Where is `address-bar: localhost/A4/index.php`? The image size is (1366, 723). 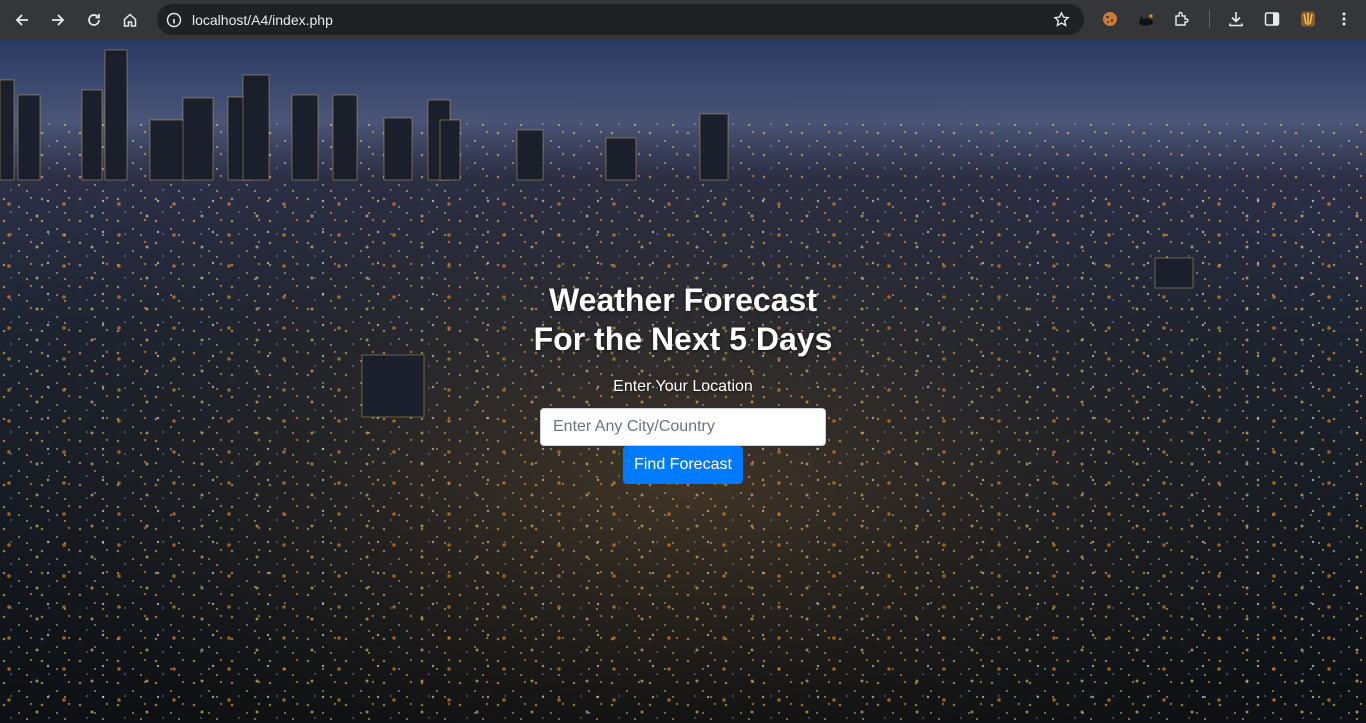 address-bar: localhost/A4/index.php is located at coordinates (620, 19).